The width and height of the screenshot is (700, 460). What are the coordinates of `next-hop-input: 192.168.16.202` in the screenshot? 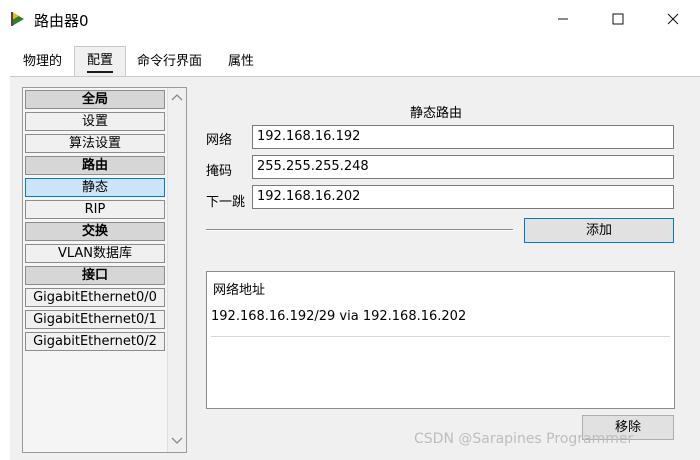 It's located at (463, 197).